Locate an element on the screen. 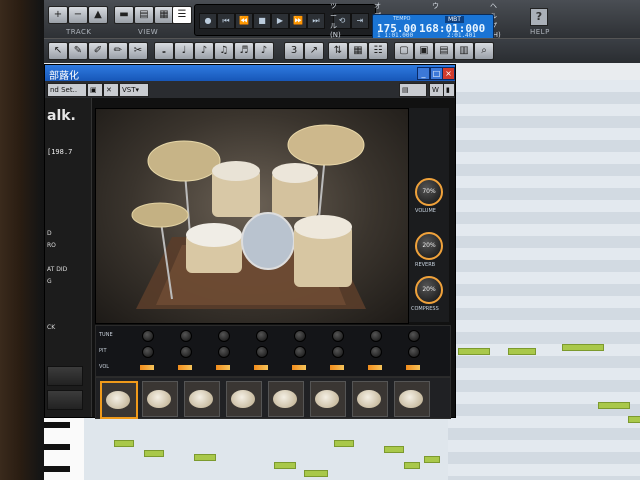  snap-value-icon: 3 is located at coordinates (294, 51).